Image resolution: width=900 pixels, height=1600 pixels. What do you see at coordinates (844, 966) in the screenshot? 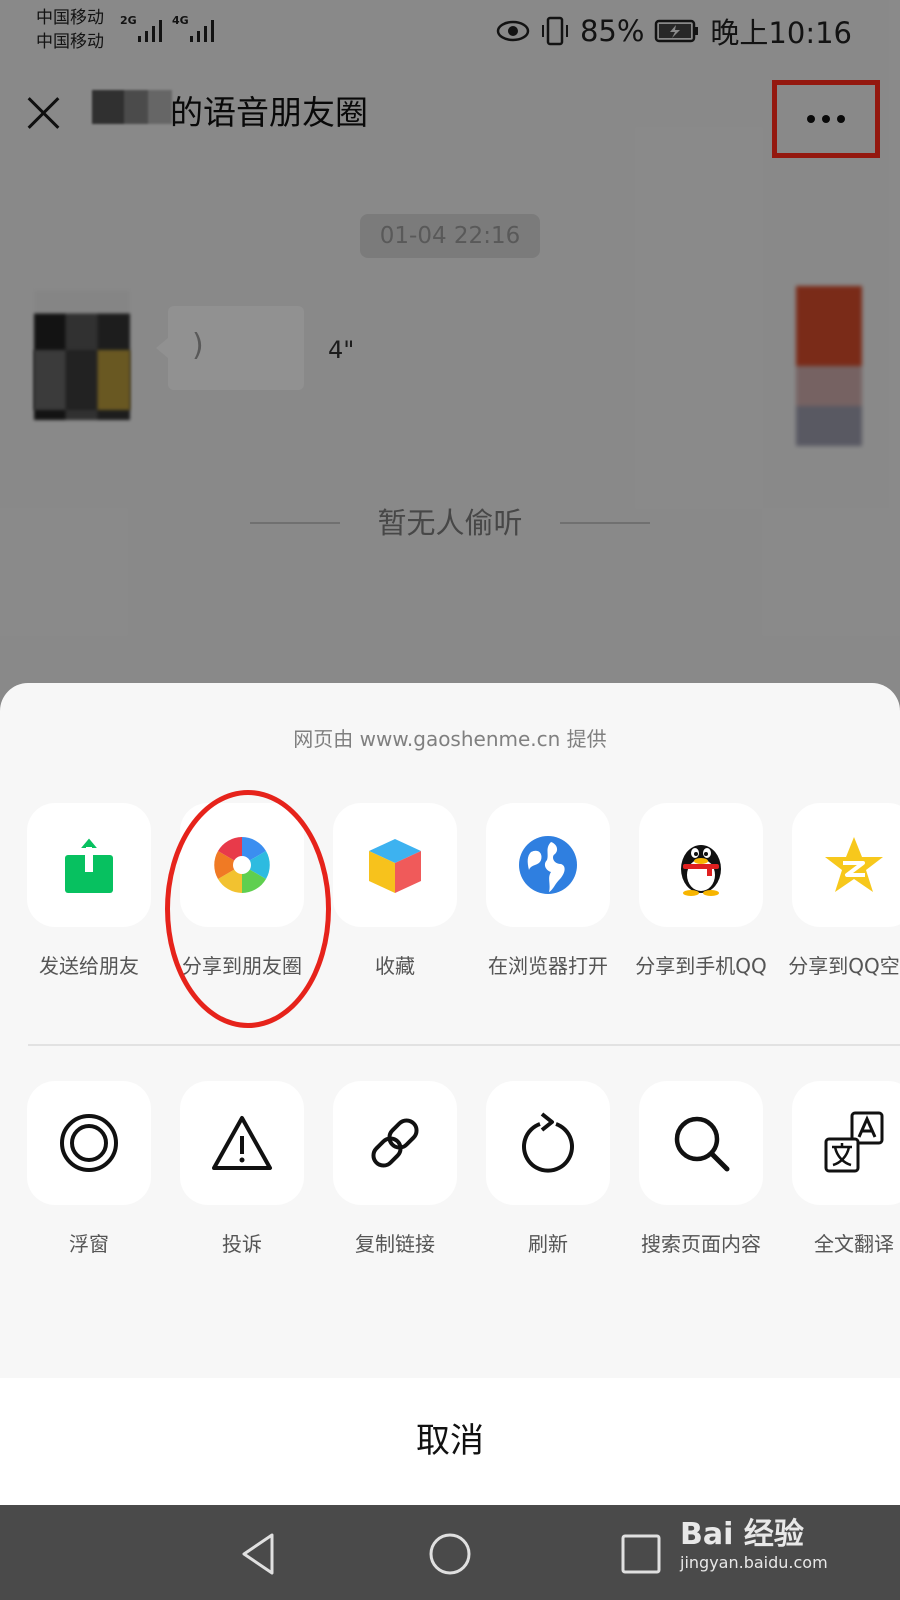
I see `item-label: 分享到QQ空间` at bounding box center [844, 966].